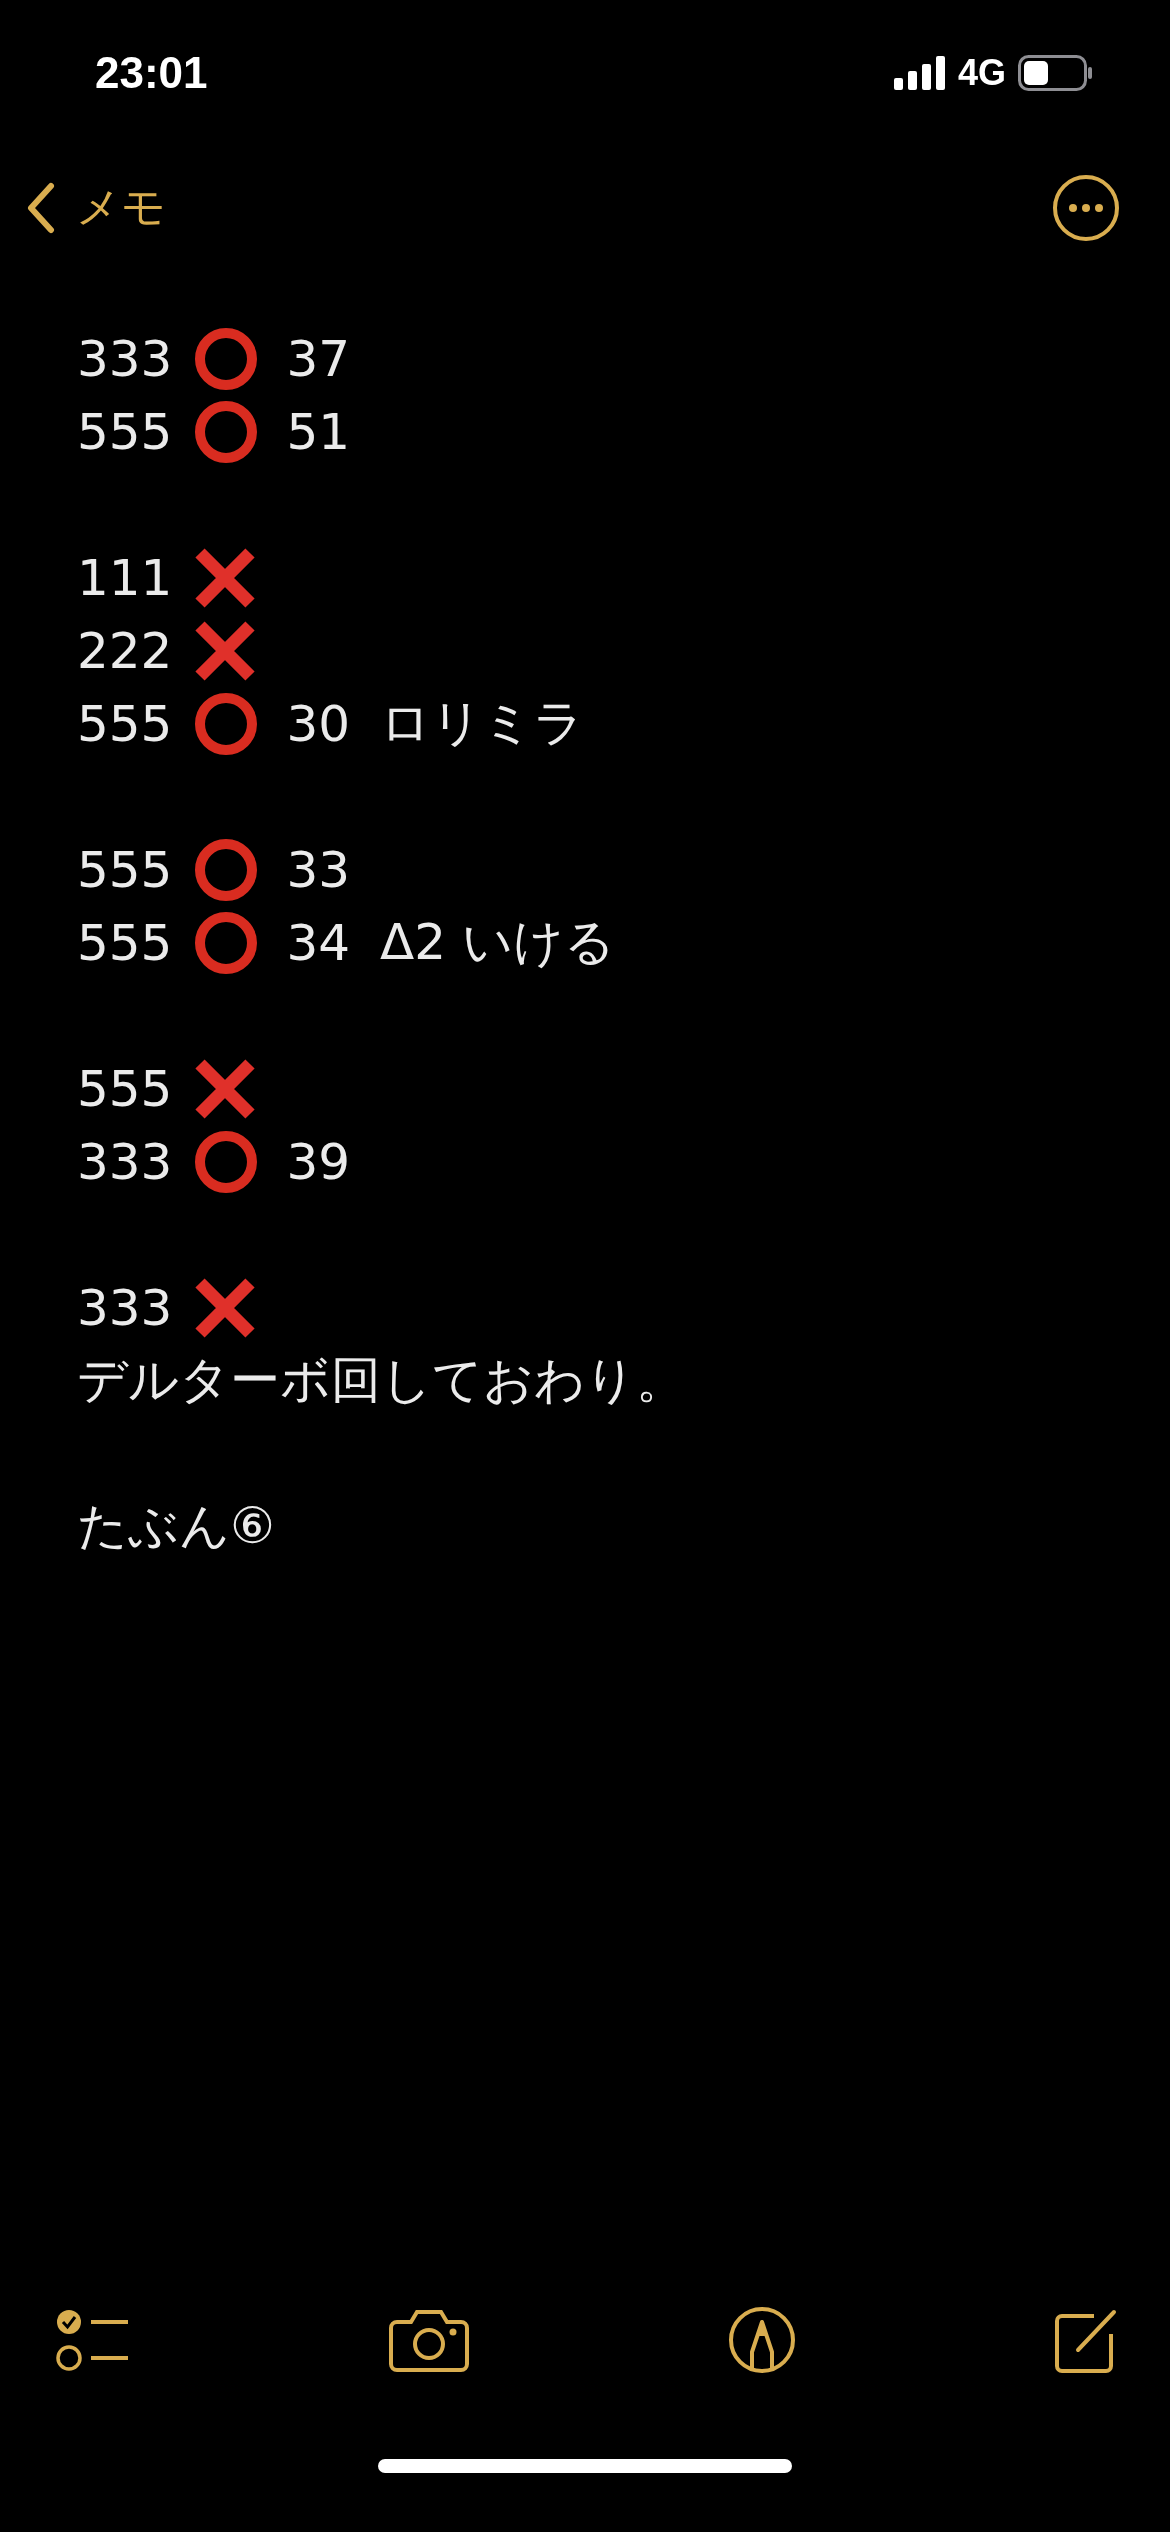  Describe the element at coordinates (41, 207) in the screenshot. I see `chevron-icon` at that location.